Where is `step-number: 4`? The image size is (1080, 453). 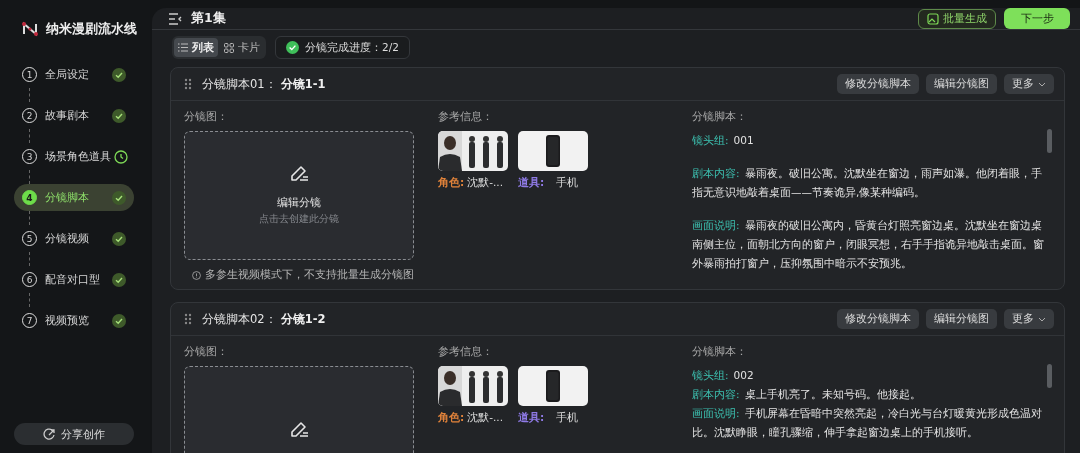
step-number: 4 is located at coordinates (29, 197).